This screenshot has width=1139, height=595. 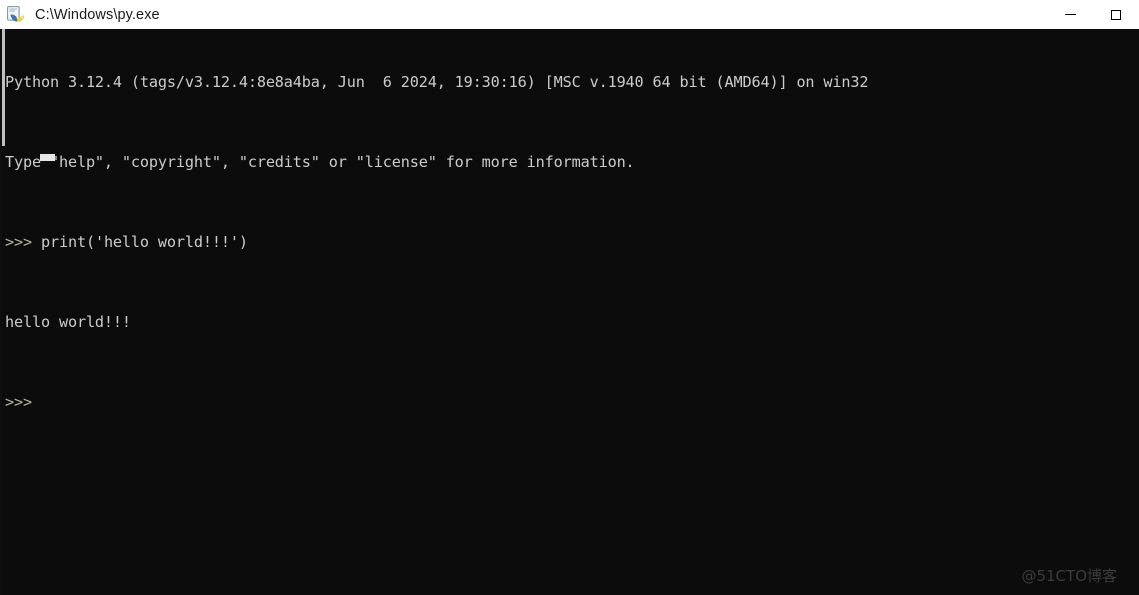 I want to click on maximize-icon, so click(x=1116, y=14).